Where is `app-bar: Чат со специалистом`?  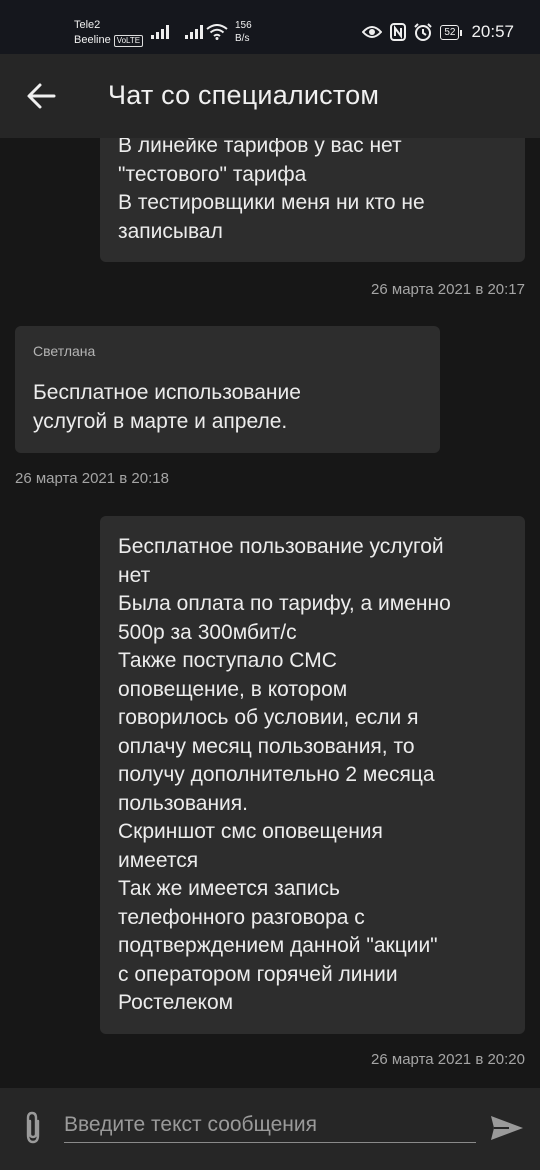
app-bar: Чат со специалистом is located at coordinates (270, 96).